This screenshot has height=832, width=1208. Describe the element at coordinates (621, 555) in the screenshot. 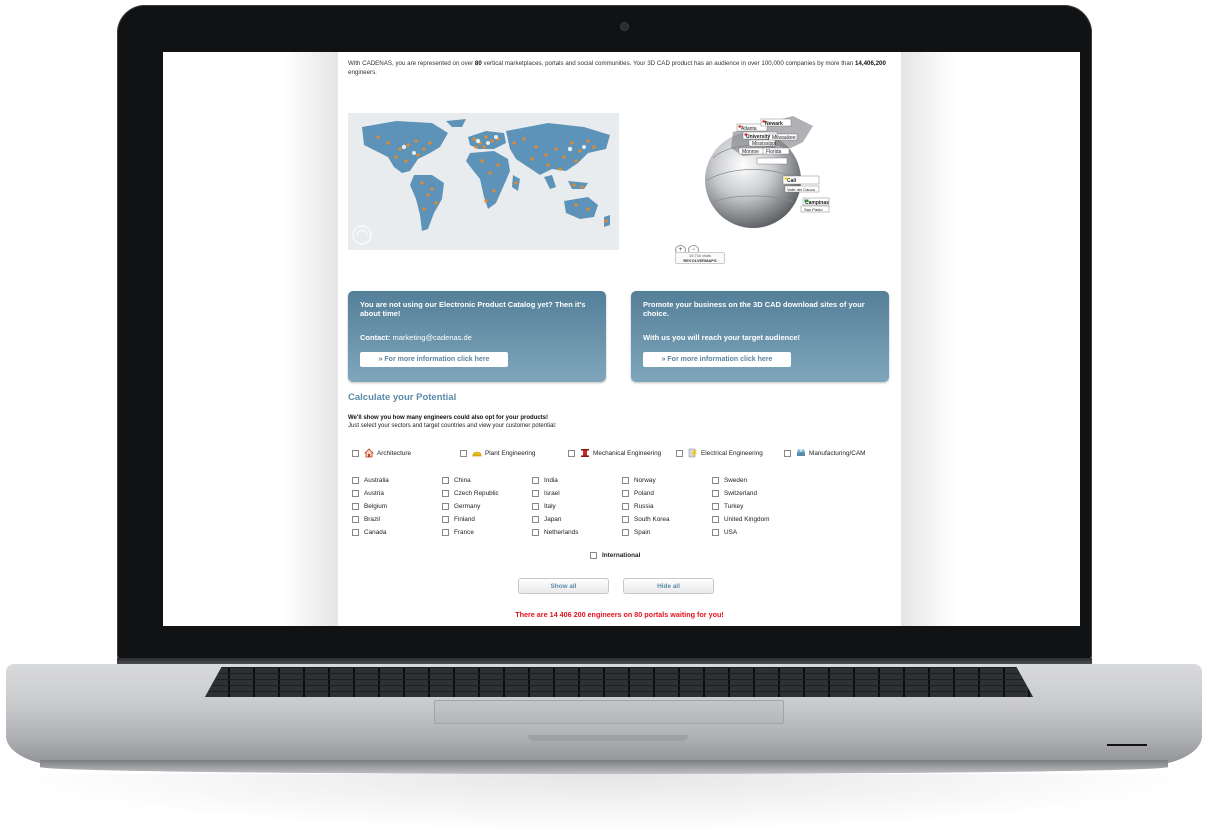

I see `country-label: International` at that location.